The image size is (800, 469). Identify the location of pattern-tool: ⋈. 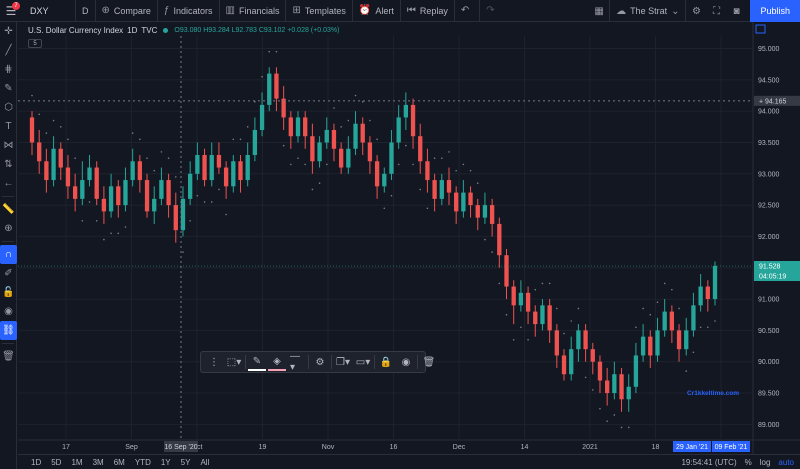
(8, 145).